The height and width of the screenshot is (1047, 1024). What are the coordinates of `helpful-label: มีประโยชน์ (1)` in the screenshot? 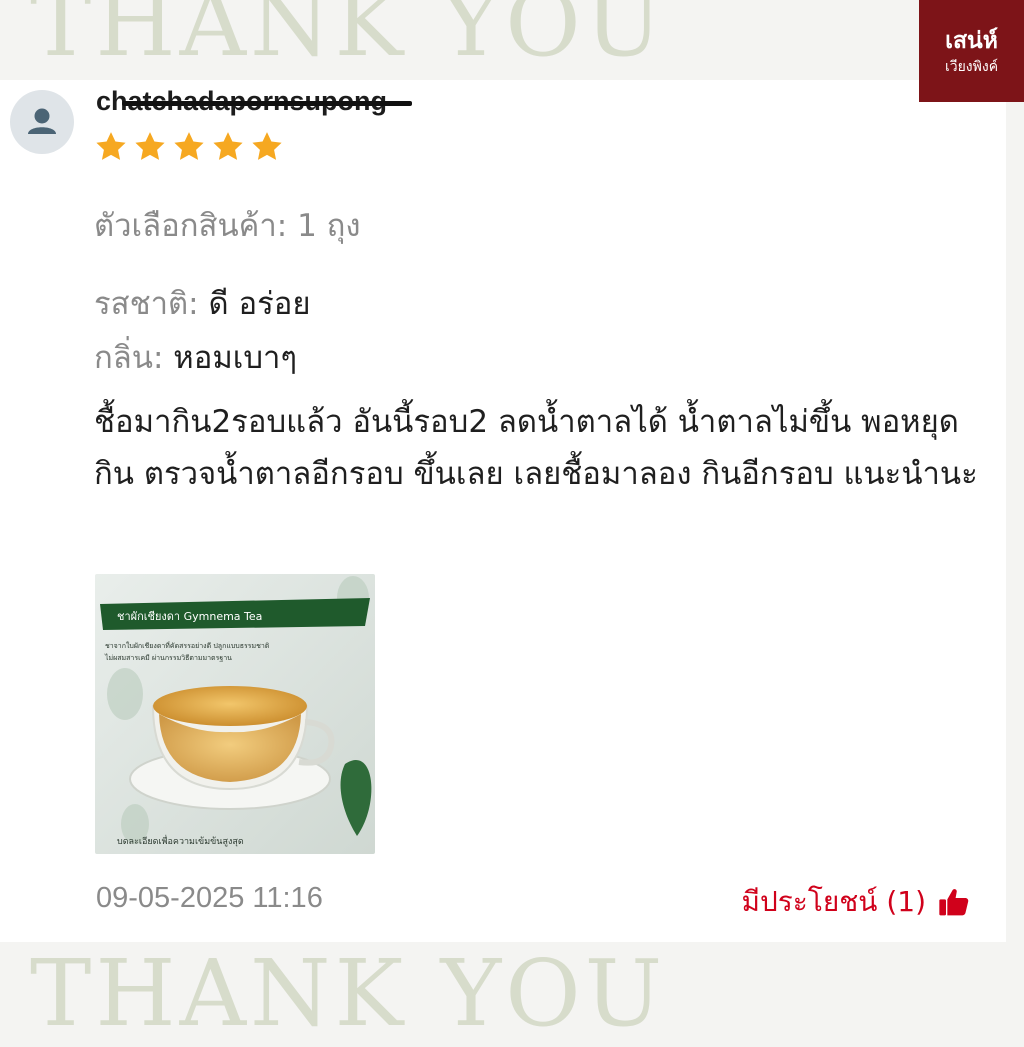 It's located at (833, 901).